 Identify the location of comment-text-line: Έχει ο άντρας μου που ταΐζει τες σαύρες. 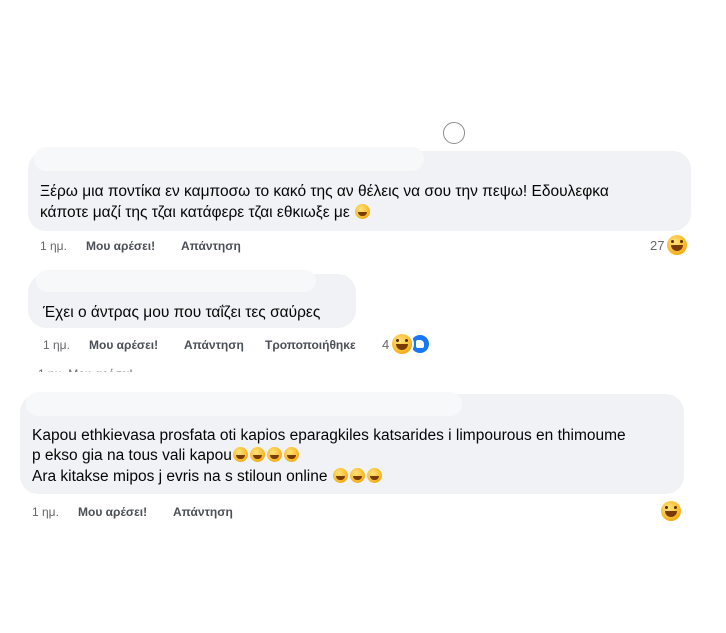
(182, 312).